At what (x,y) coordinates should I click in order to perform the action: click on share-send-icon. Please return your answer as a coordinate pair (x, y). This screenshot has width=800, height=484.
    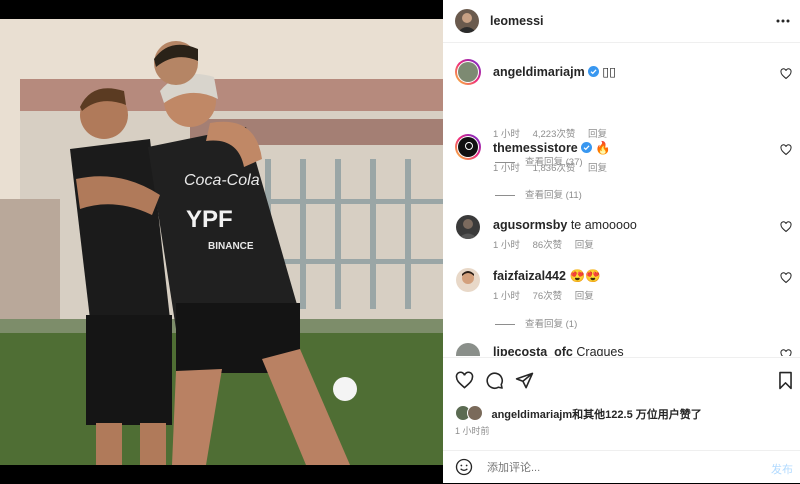
    Looking at the image, I should click on (524, 380).